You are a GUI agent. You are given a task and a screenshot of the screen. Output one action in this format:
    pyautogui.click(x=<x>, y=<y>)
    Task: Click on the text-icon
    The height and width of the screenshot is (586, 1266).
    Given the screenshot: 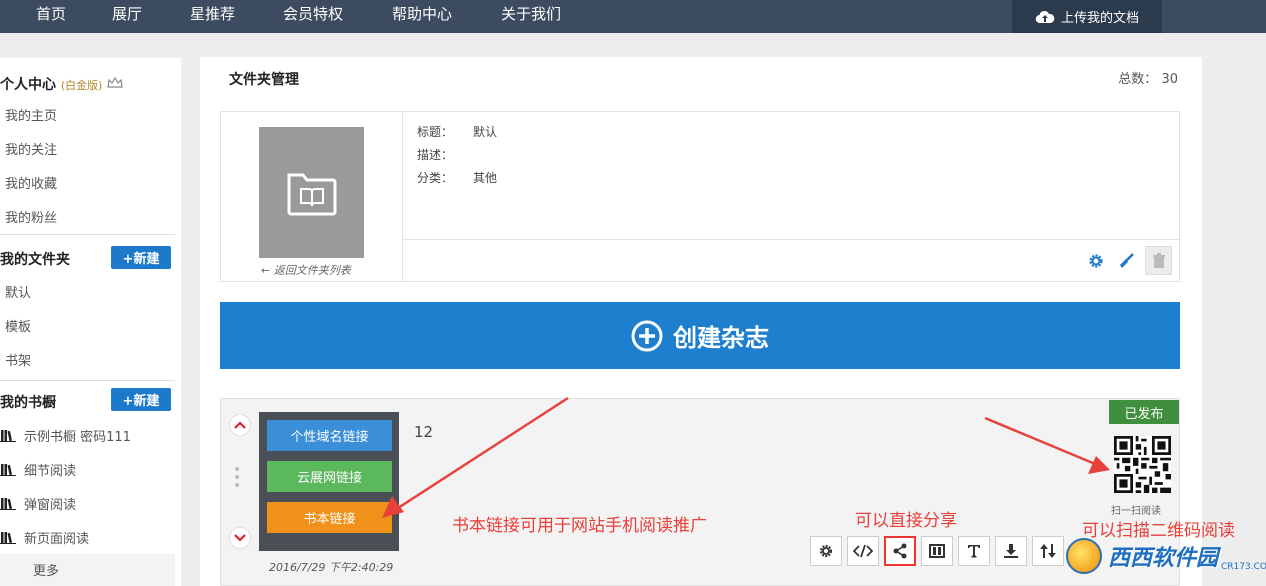 What is the action you would take?
    pyautogui.click(x=974, y=551)
    